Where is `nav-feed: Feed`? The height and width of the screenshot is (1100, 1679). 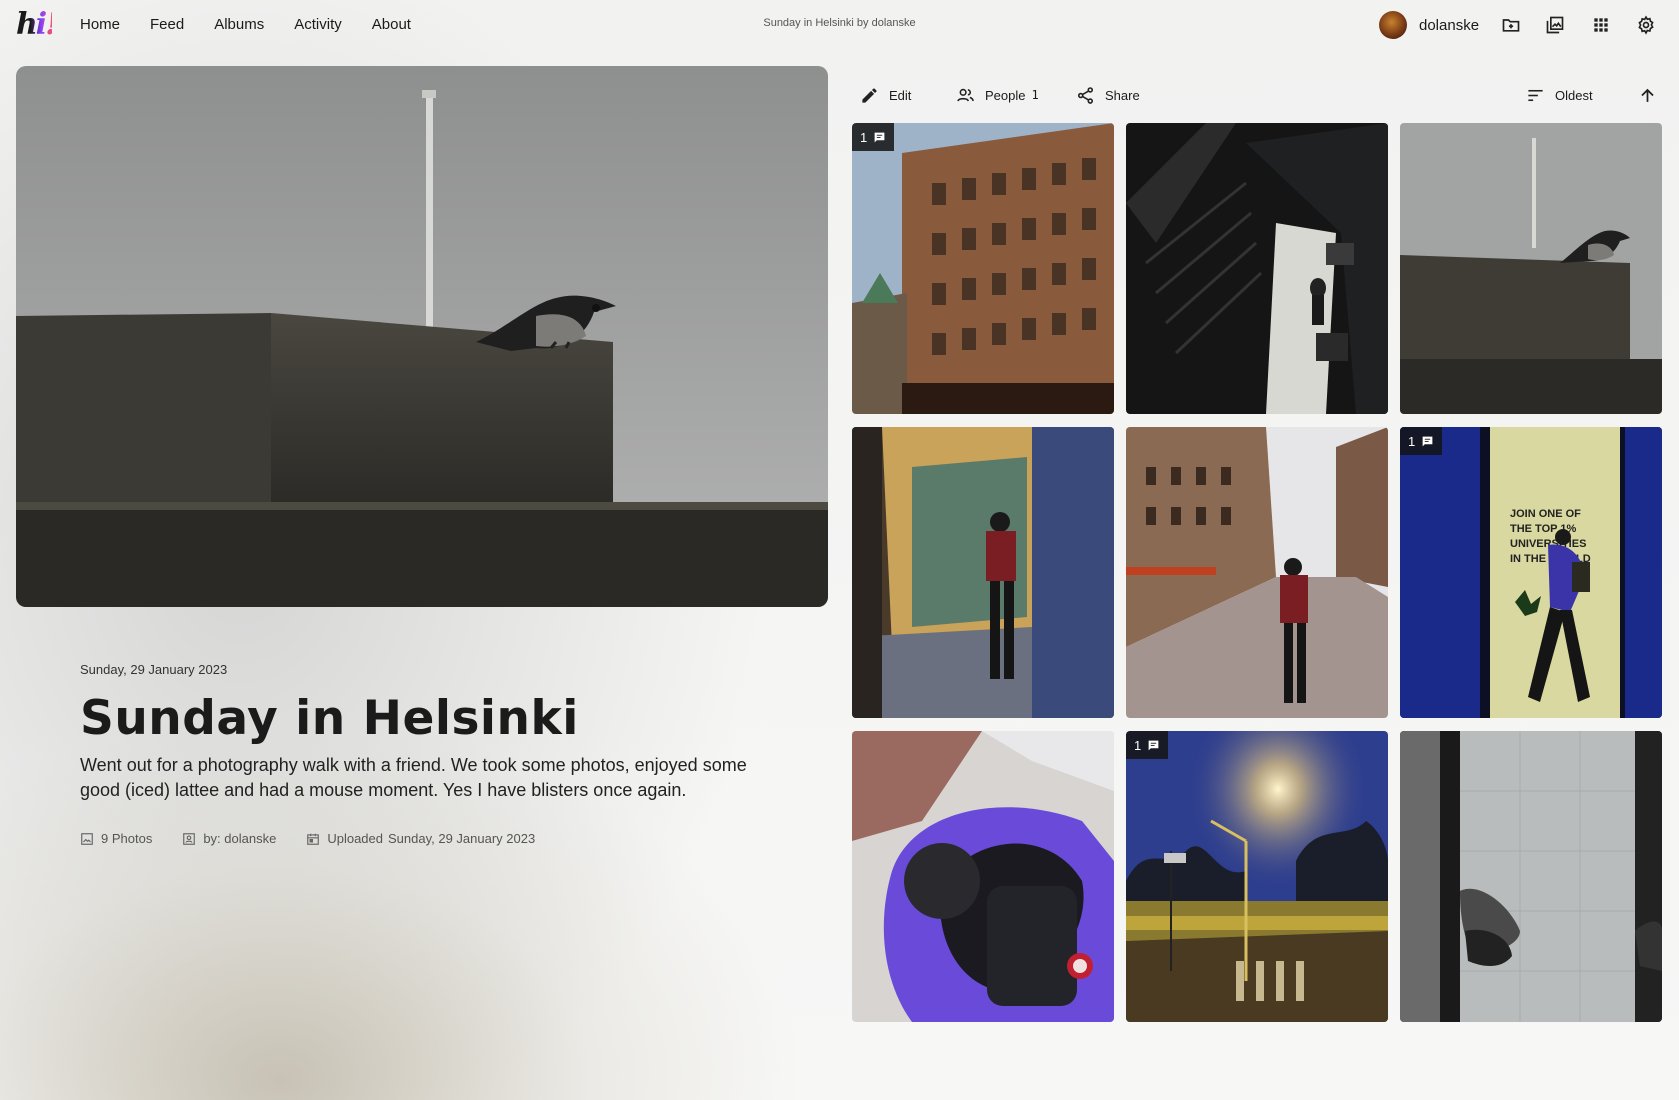 nav-feed: Feed is located at coordinates (167, 25).